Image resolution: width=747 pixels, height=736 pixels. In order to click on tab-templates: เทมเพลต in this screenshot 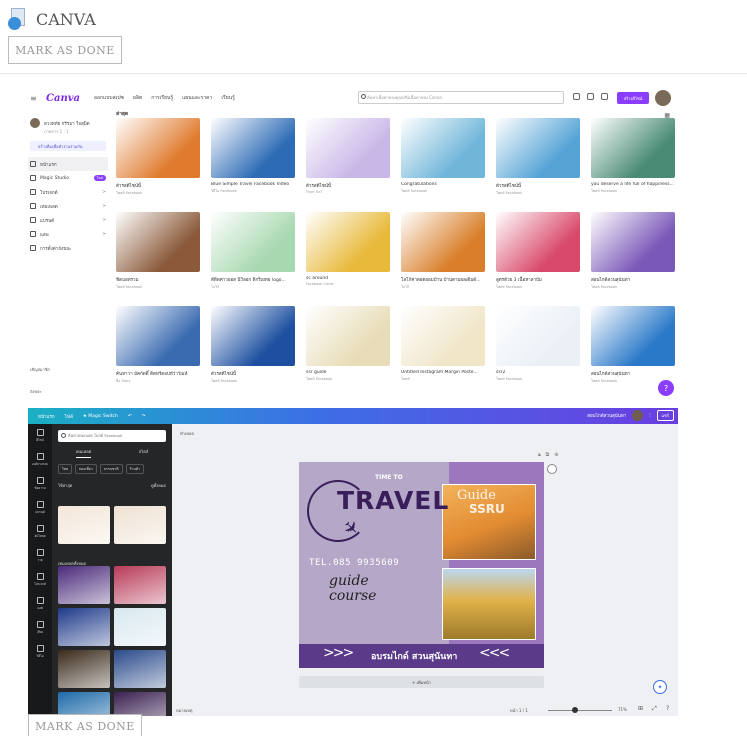, I will do `click(83, 453)`.